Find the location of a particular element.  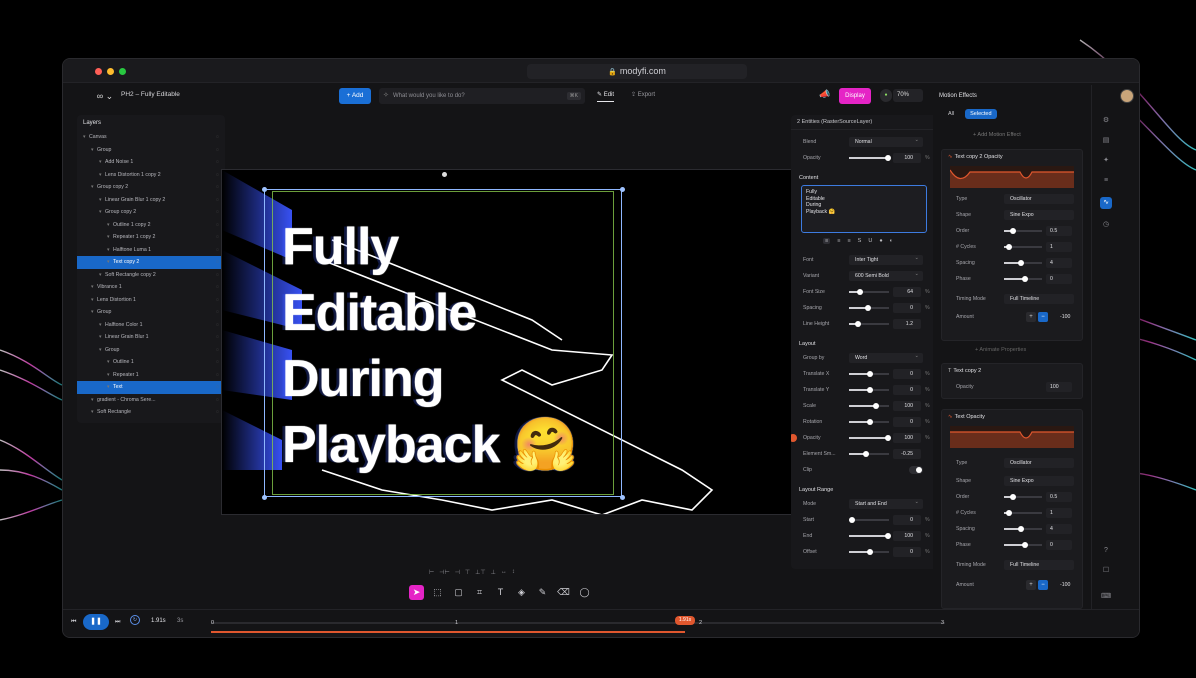

loop-icon: ↻ is located at coordinates (135, 620).